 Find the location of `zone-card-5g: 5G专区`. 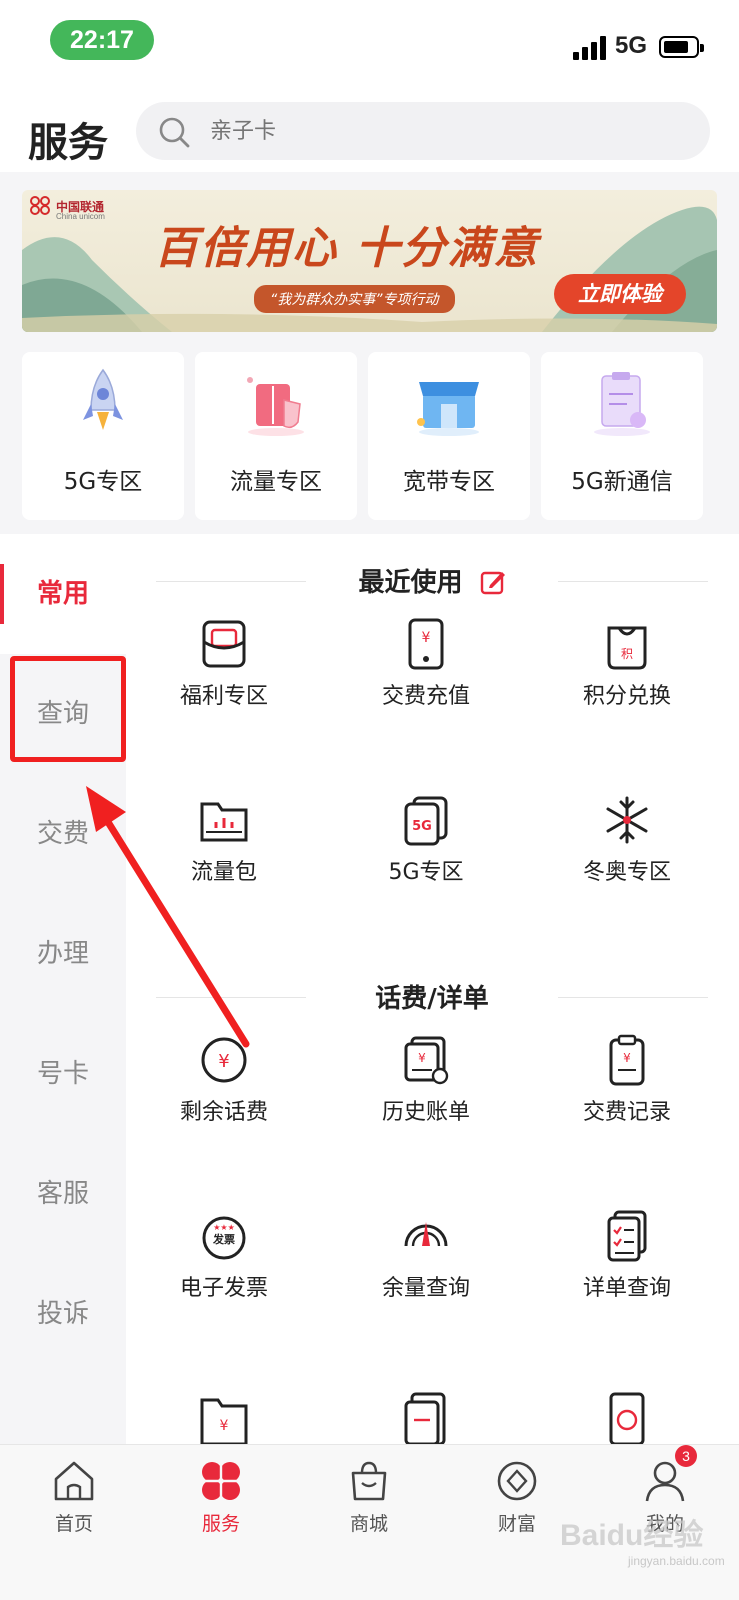

zone-card-5g: 5G专区 is located at coordinates (103, 436).